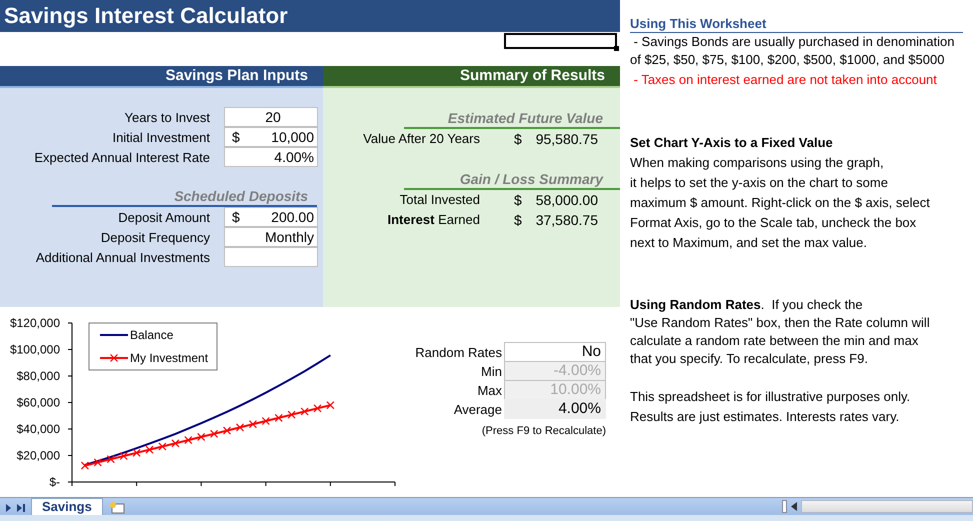 The image size is (973, 521). What do you see at coordinates (747, 305) in the screenshot?
I see `tip-text: Using Random Rates. If you check the` at bounding box center [747, 305].